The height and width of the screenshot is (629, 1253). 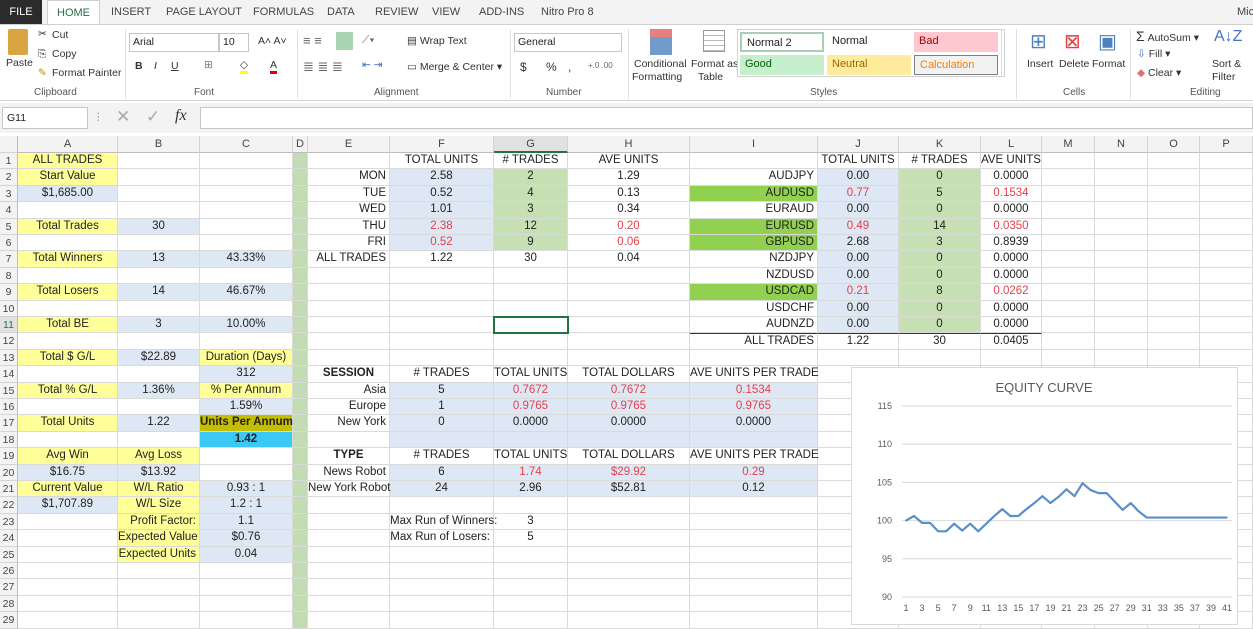 What do you see at coordinates (19, 63) in the screenshot?
I see `paste-button: Paste` at bounding box center [19, 63].